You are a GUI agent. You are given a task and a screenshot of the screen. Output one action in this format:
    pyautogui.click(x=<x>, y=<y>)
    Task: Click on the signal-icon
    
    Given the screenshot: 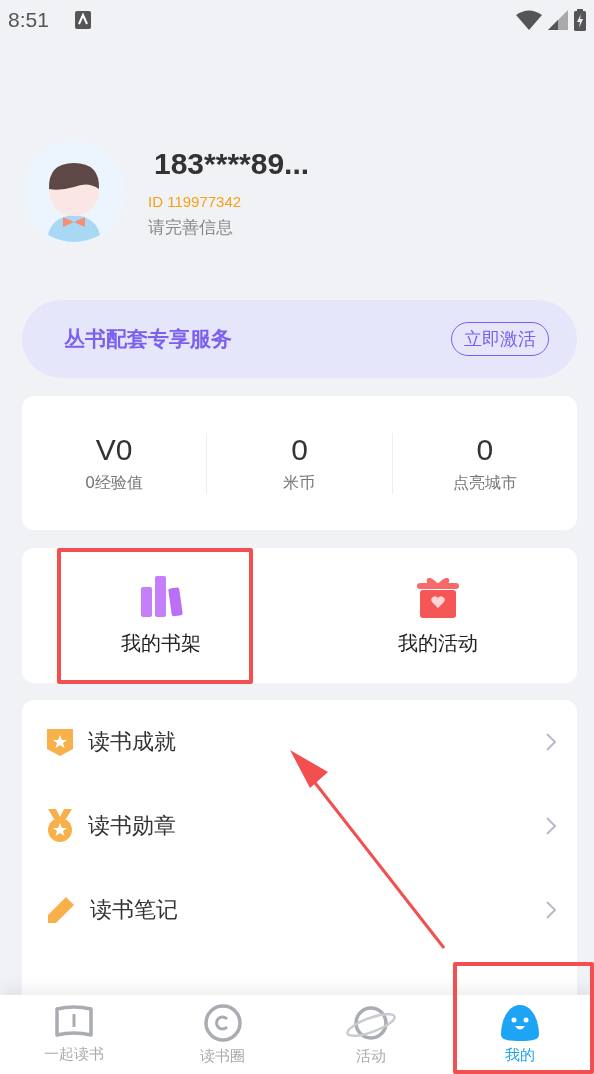 What is the action you would take?
    pyautogui.click(x=558, y=20)
    